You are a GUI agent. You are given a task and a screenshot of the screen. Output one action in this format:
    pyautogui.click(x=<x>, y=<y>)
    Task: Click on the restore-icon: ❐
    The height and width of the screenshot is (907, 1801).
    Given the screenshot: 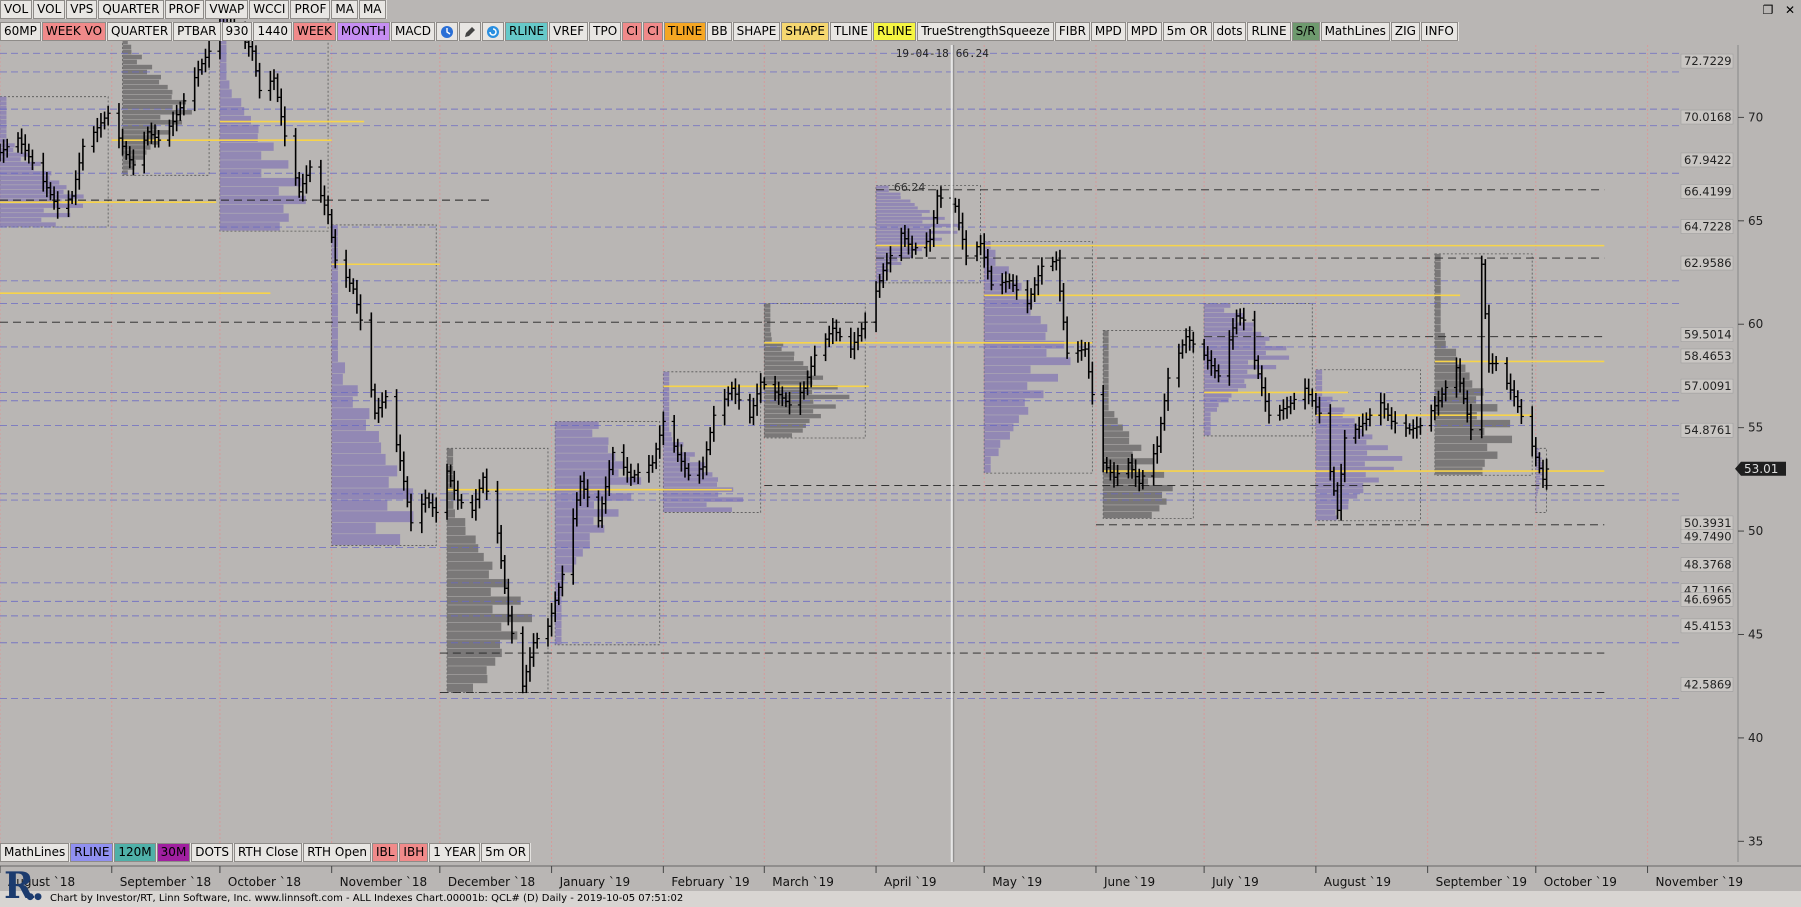 What is the action you would take?
    pyautogui.click(x=1768, y=9)
    